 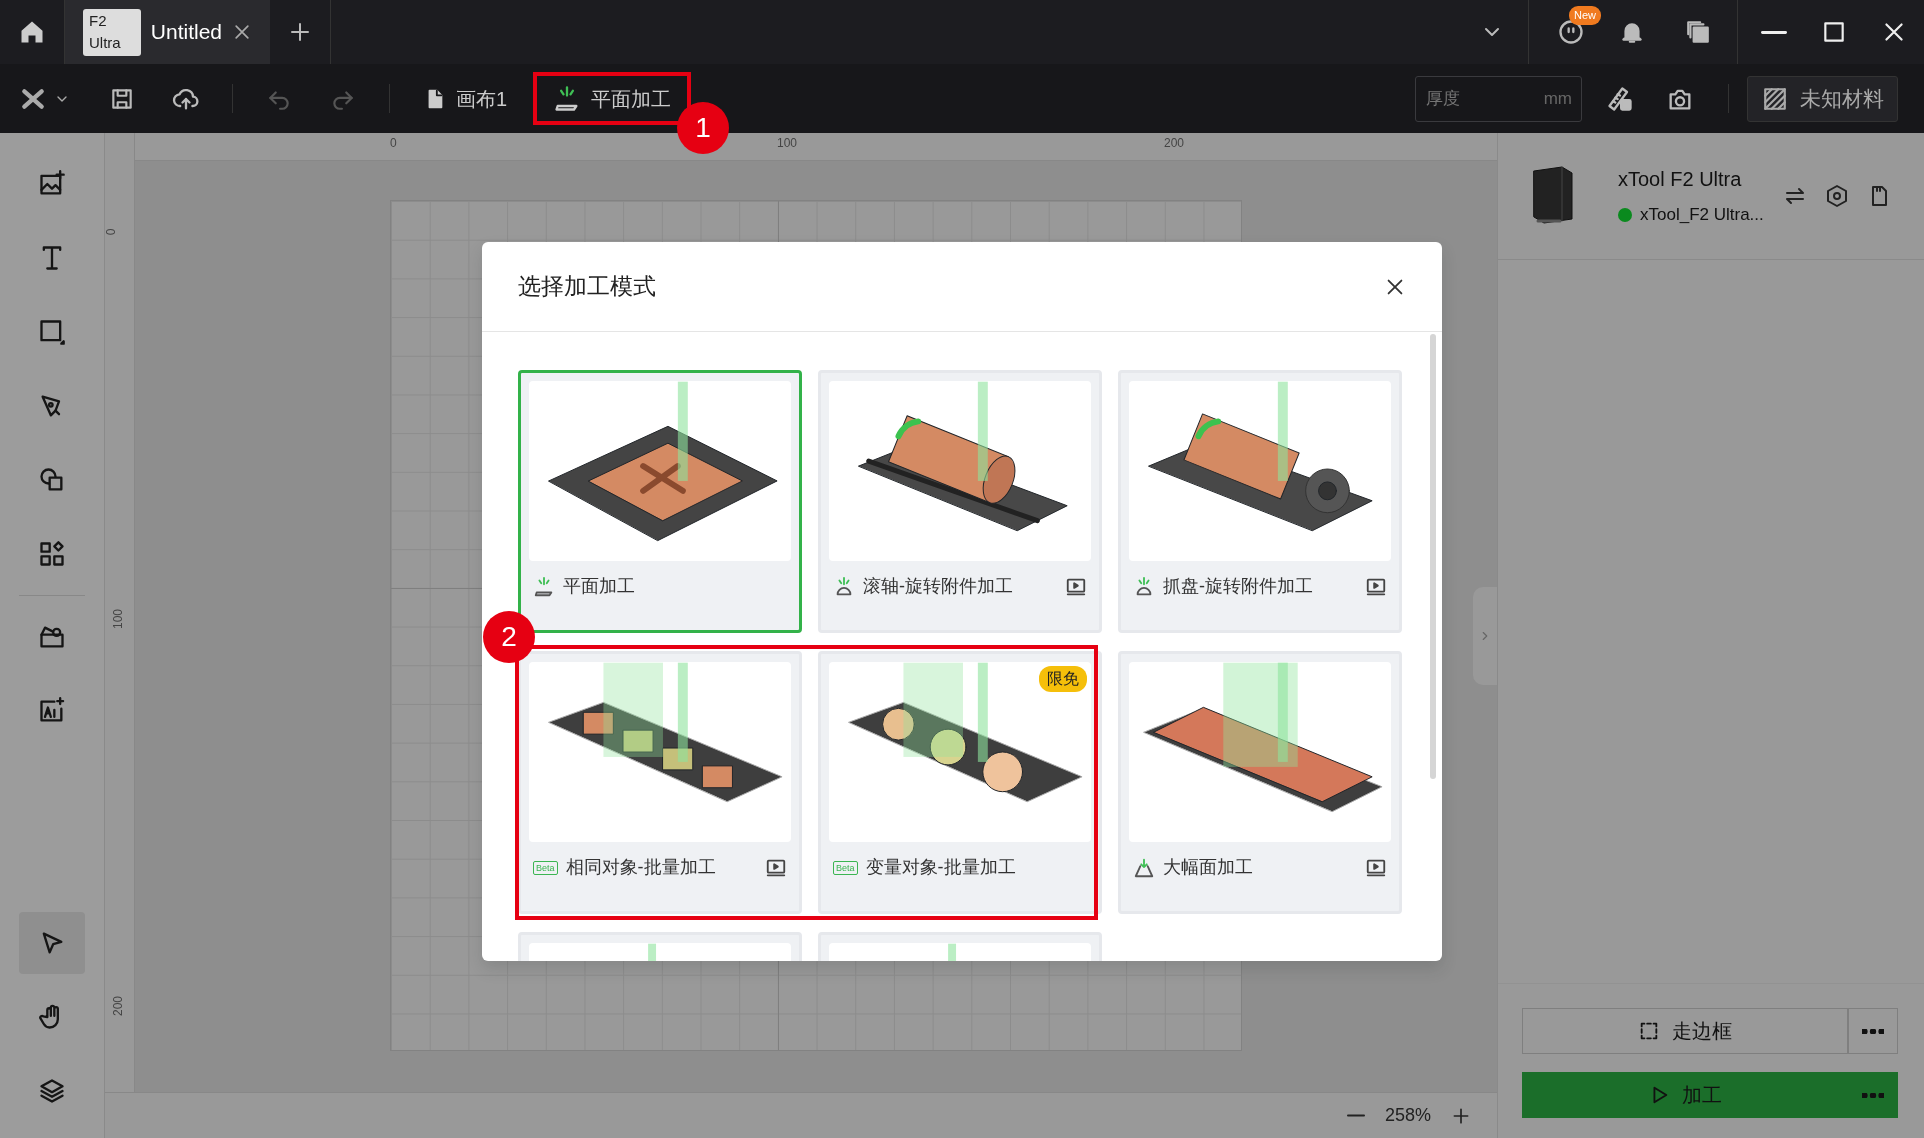 What do you see at coordinates (960, 501) in the screenshot?
I see `mode-card: 滚轴-旋转附件加工` at bounding box center [960, 501].